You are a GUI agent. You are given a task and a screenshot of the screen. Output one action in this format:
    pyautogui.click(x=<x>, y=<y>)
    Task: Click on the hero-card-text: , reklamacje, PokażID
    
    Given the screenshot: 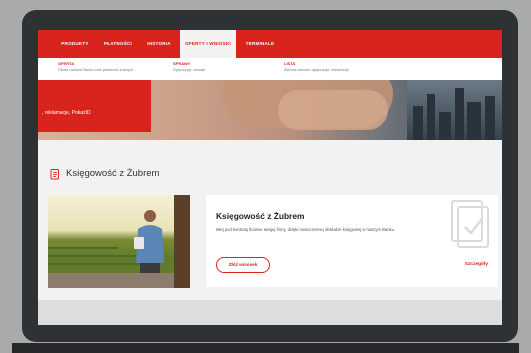 What is the action you would take?
    pyautogui.click(x=66, y=113)
    